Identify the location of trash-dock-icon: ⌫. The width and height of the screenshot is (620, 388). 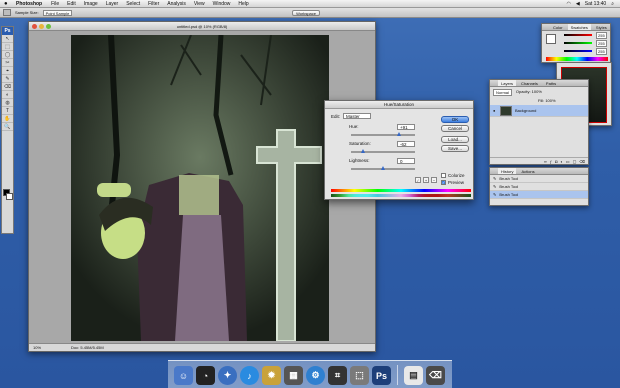
(435, 375).